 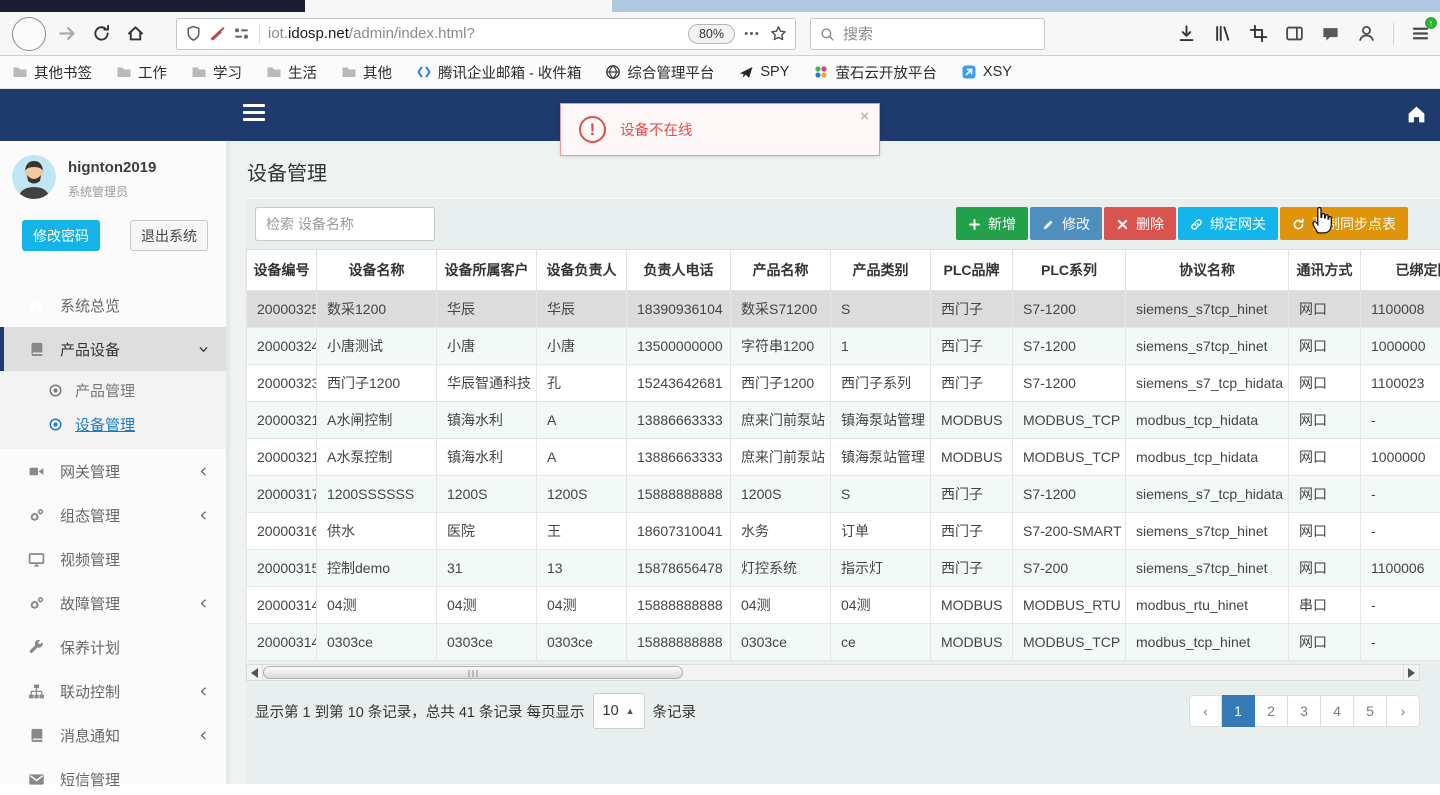 I want to click on page-5: 5, so click(x=1370, y=711).